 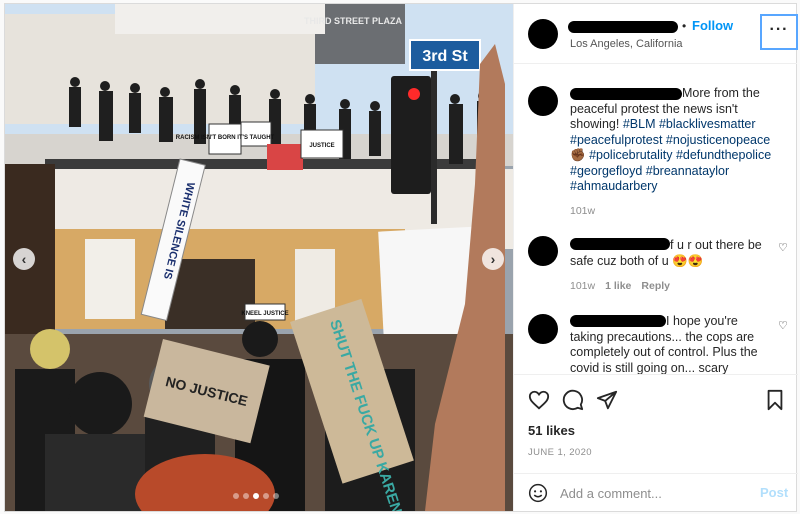 What do you see at coordinates (774, 492) in the screenshot?
I see `post-comment-button: Post` at bounding box center [774, 492].